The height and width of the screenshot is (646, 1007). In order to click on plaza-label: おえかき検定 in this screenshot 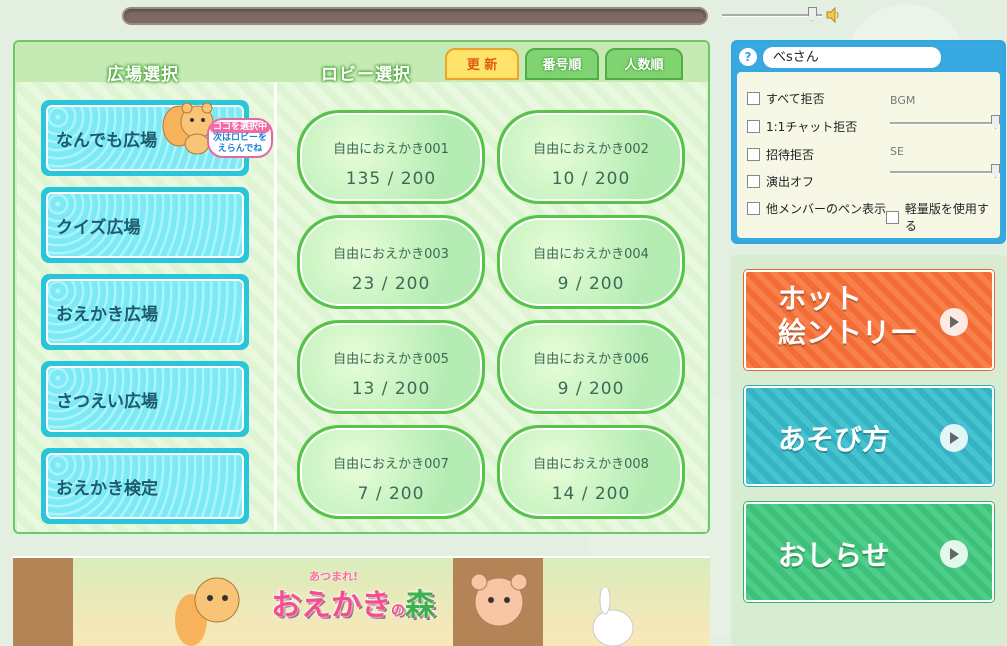, I will do `click(145, 486)`.